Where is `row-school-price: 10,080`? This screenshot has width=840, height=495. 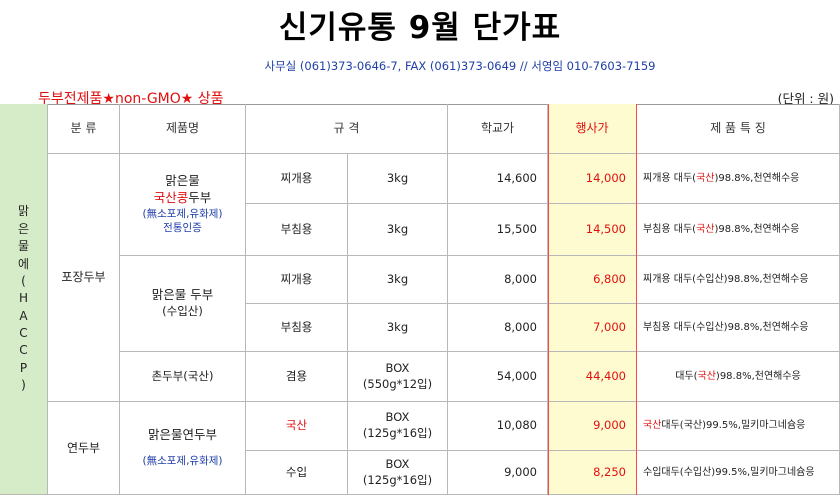 row-school-price: 10,080 is located at coordinates (498, 426).